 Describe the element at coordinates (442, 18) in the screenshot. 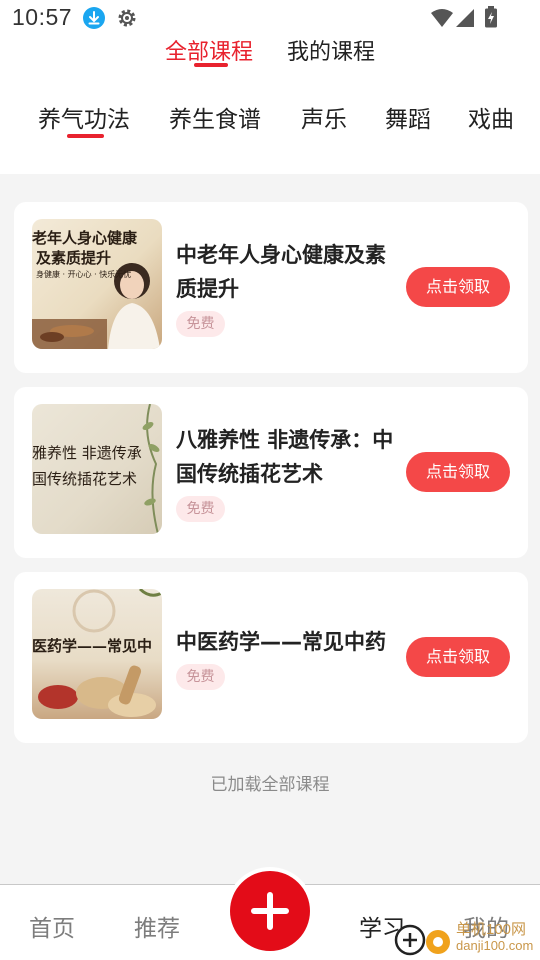

I see `wifi-icon` at that location.